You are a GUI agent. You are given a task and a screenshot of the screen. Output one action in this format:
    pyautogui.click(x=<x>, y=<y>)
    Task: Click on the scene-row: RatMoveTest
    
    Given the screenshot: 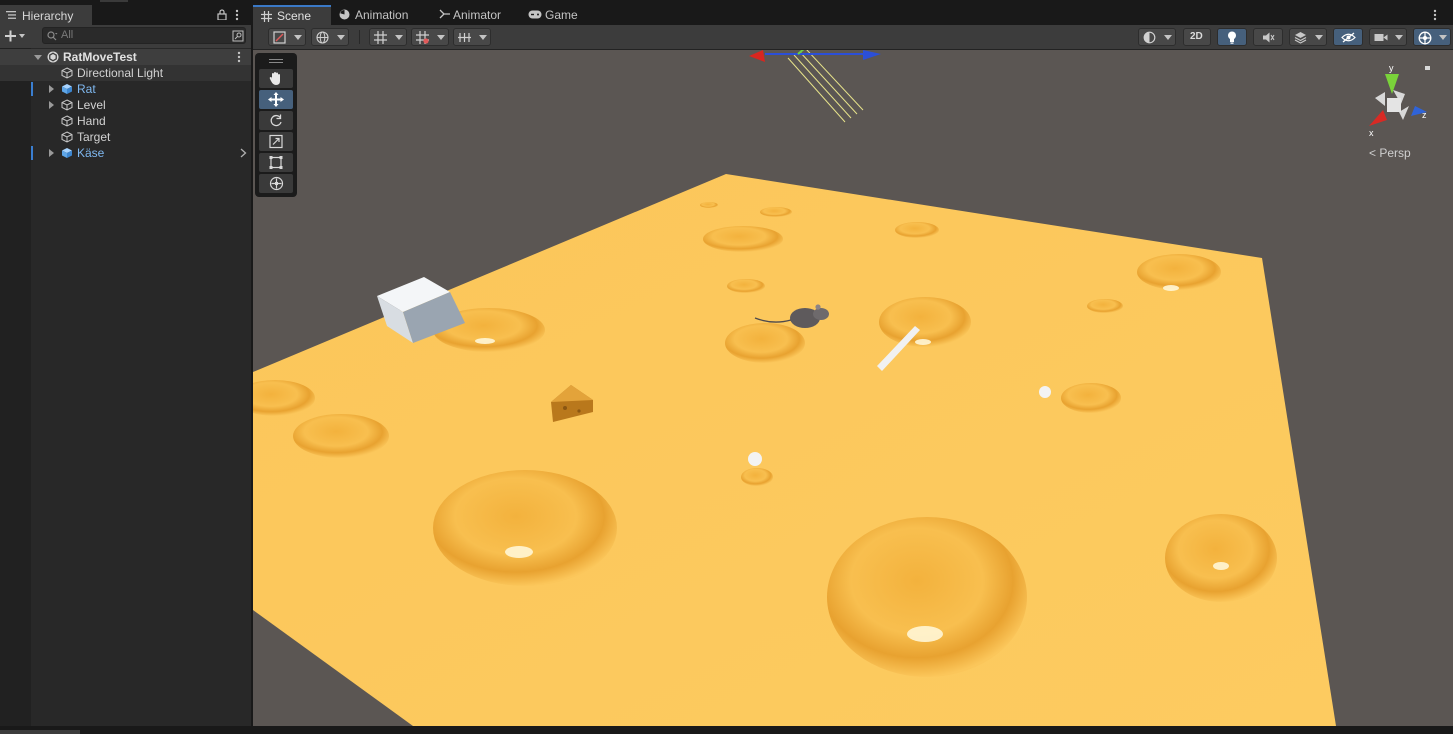 What is the action you would take?
    pyautogui.click(x=125, y=57)
    